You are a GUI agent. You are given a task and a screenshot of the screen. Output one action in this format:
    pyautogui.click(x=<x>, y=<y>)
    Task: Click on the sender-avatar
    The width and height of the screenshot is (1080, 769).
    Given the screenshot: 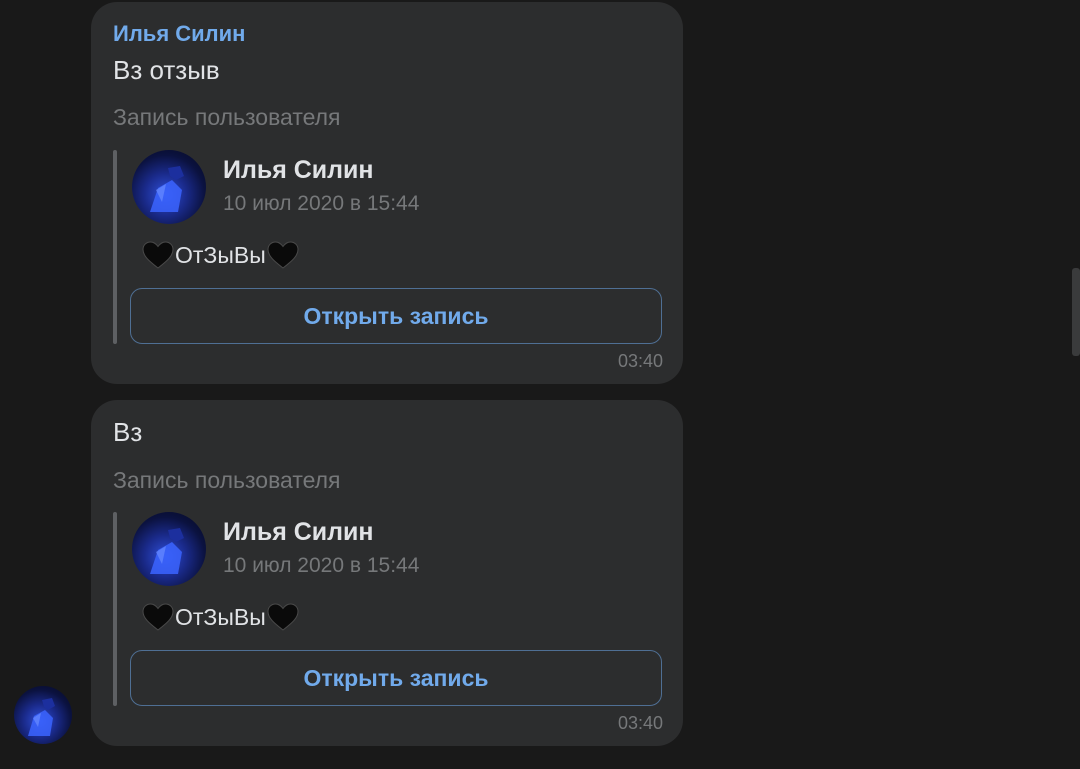 What is the action you would take?
    pyautogui.click(x=43, y=715)
    